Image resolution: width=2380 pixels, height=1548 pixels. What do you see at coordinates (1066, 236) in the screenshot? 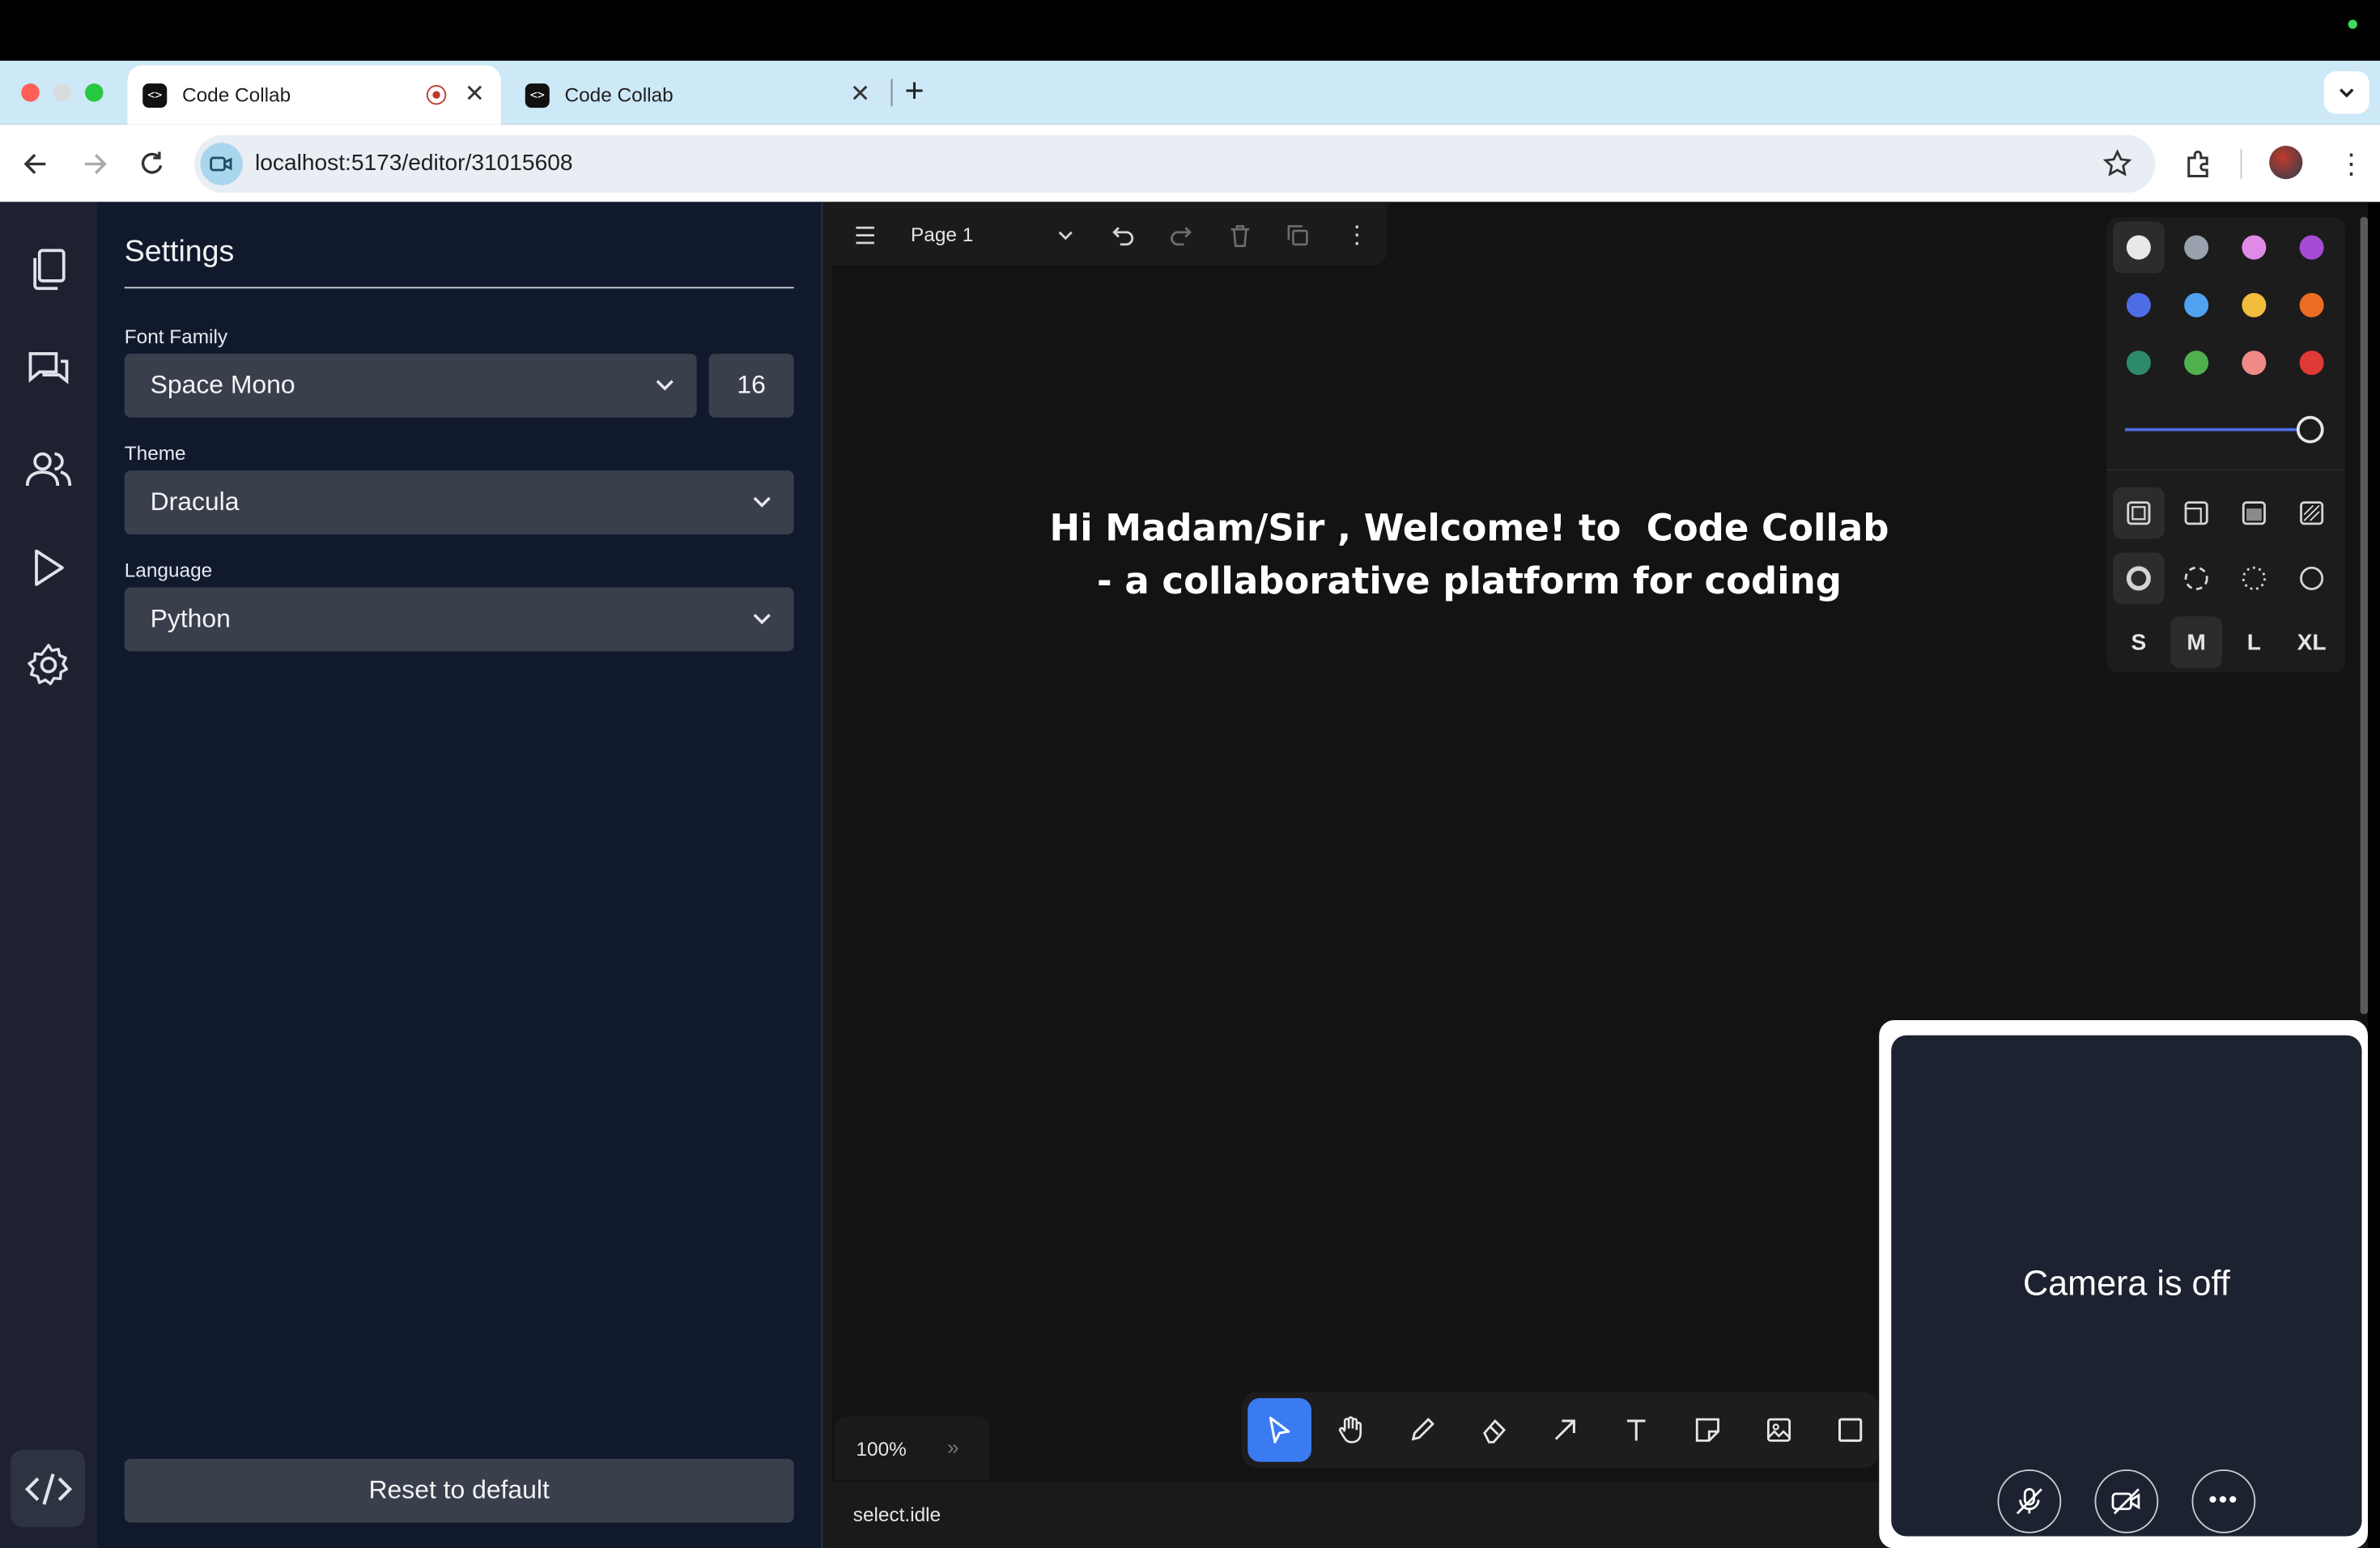
I see `page-chevron-down-icon` at bounding box center [1066, 236].